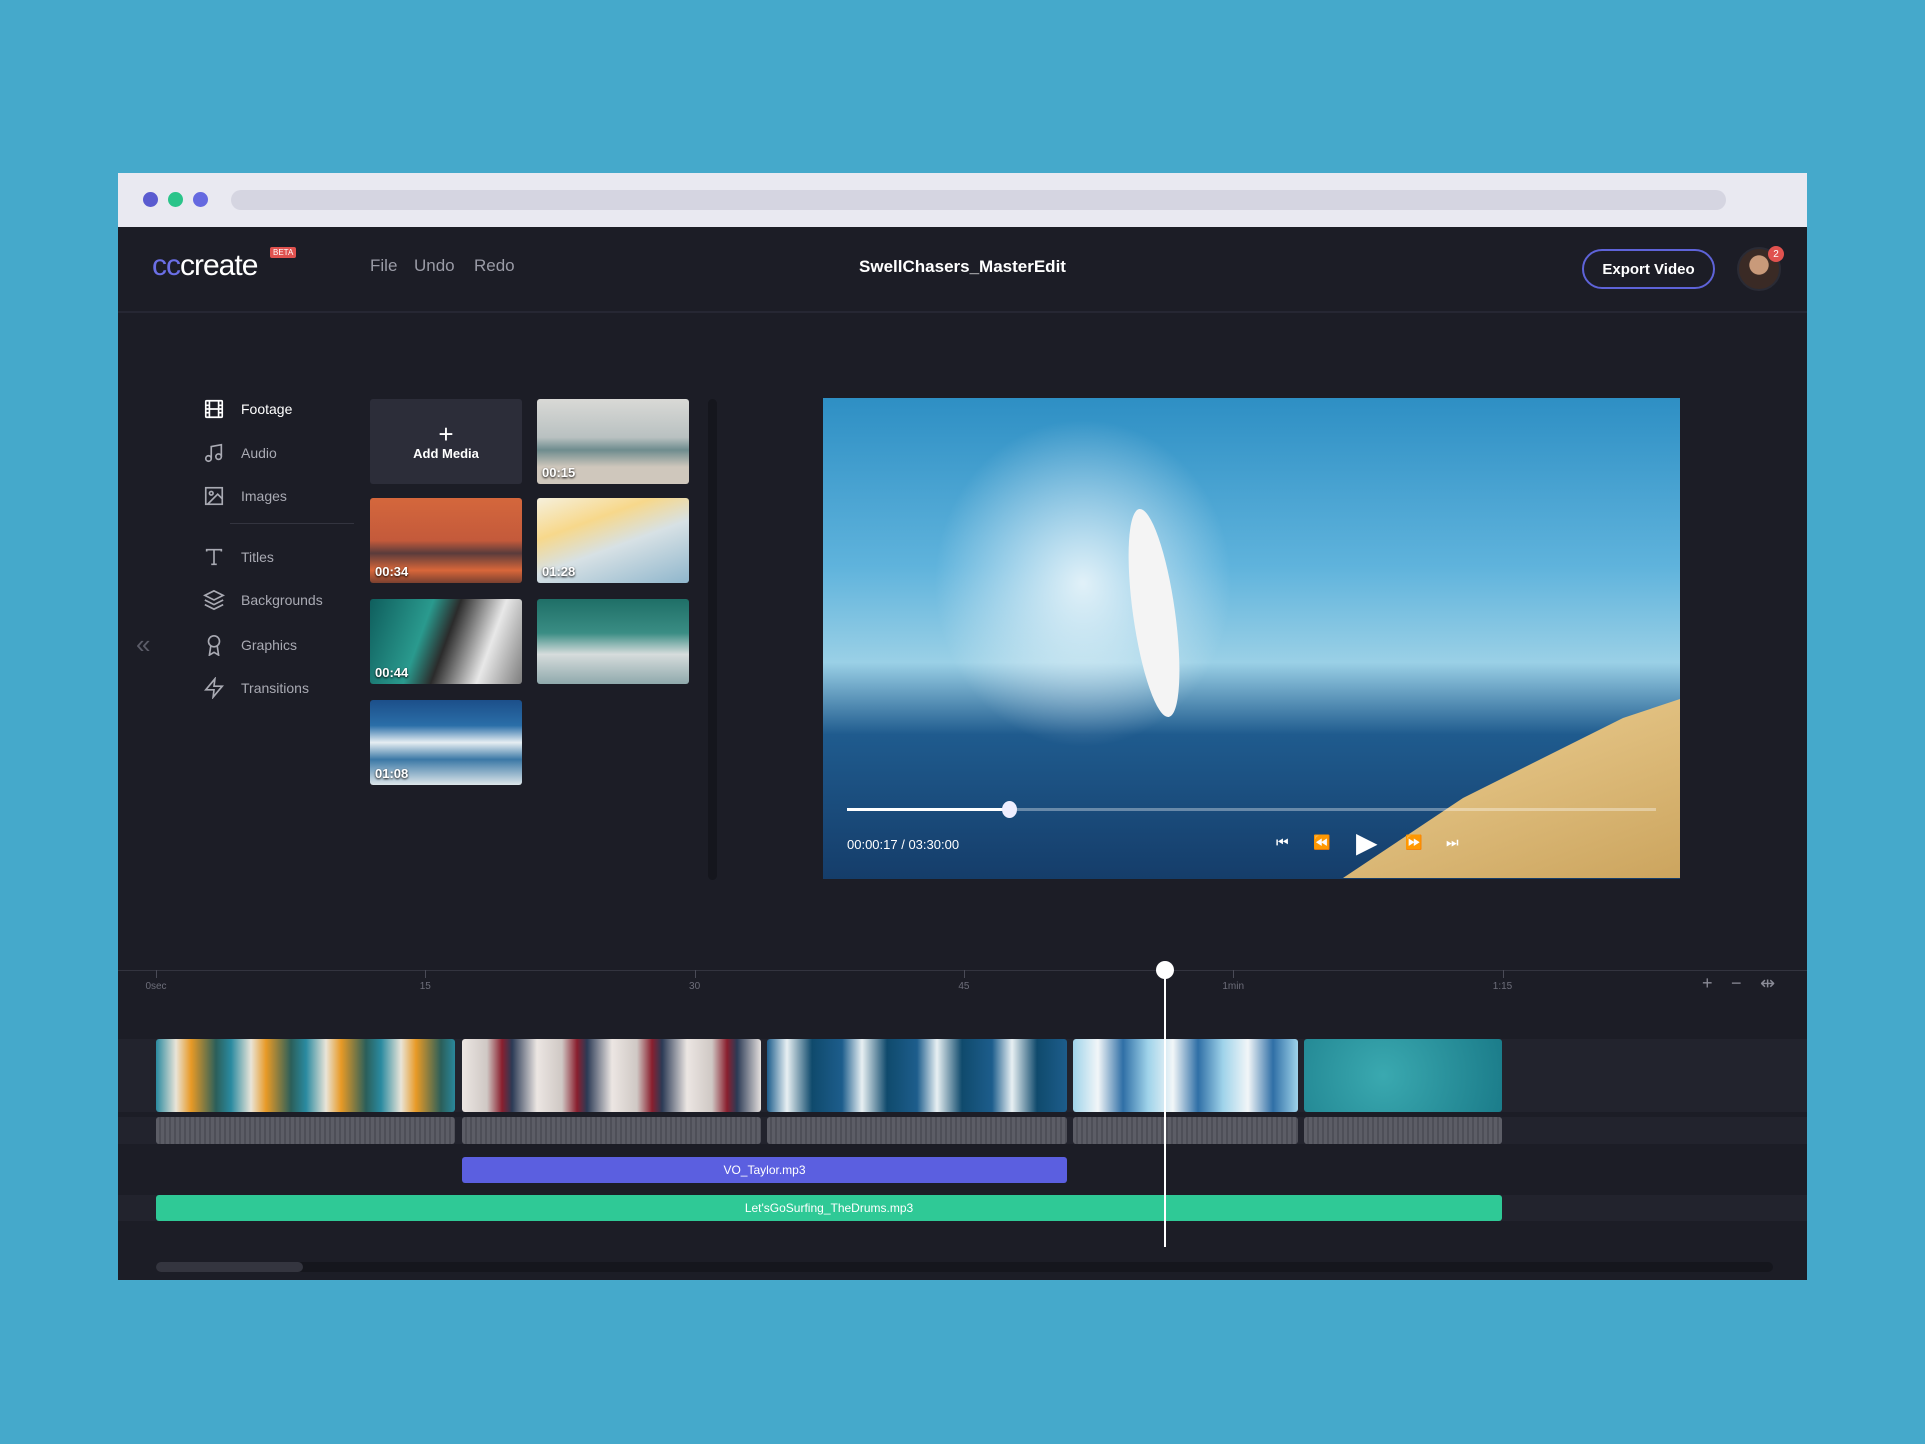 This screenshot has height=1444, width=1925. I want to click on sidebar-label: Images, so click(264, 496).